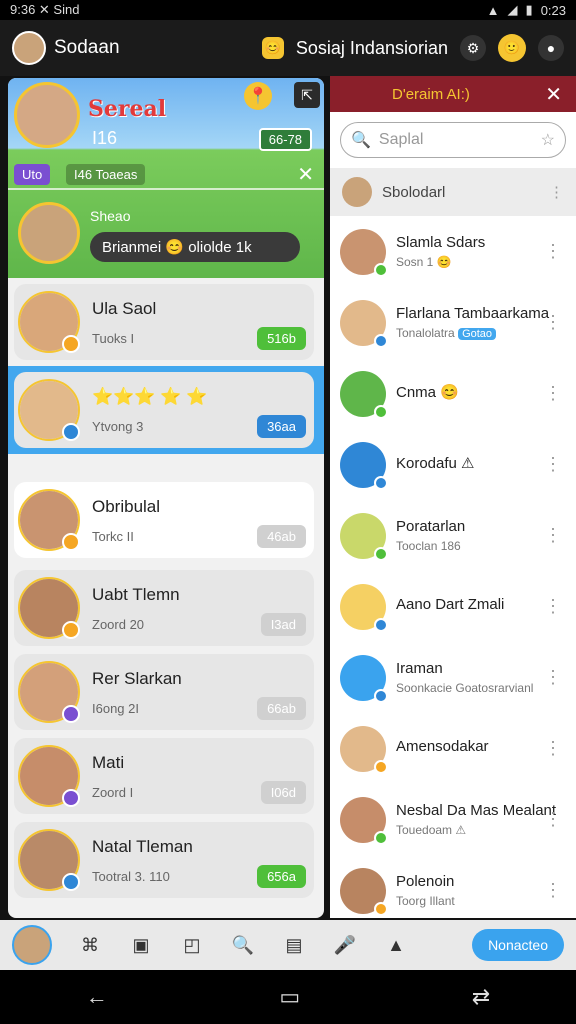 This screenshot has width=576, height=1024. What do you see at coordinates (281, 338) in the screenshot?
I see `row-pill: 516b` at bounding box center [281, 338].